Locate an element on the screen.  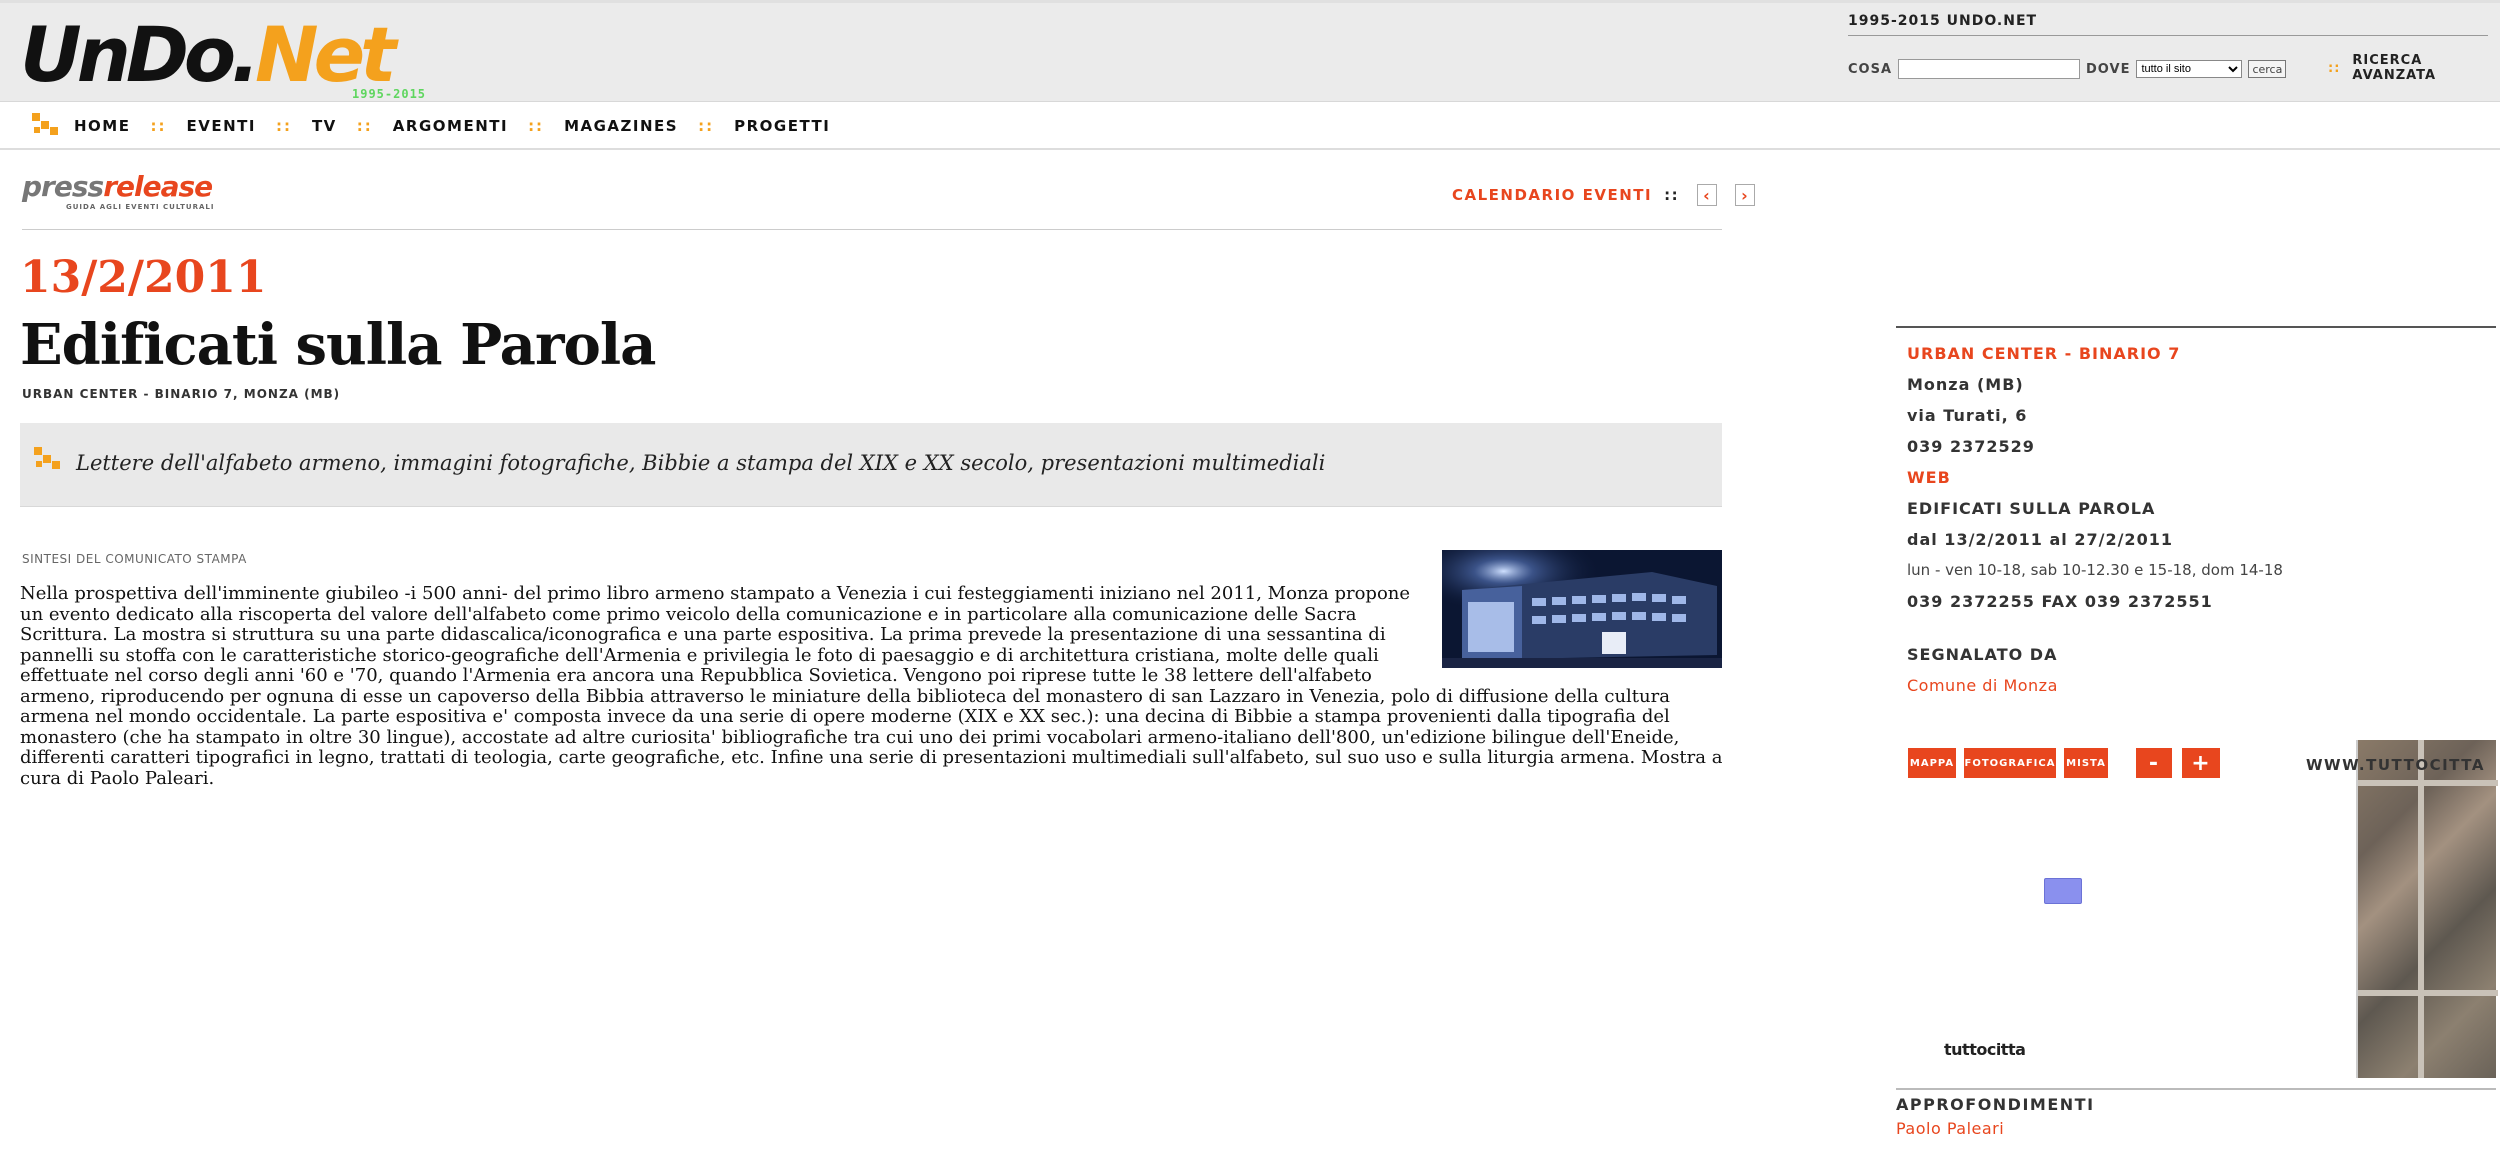
calendar-nav: CALENDARIO EVENTI :: ‹ › is located at coordinates (1612, 195).